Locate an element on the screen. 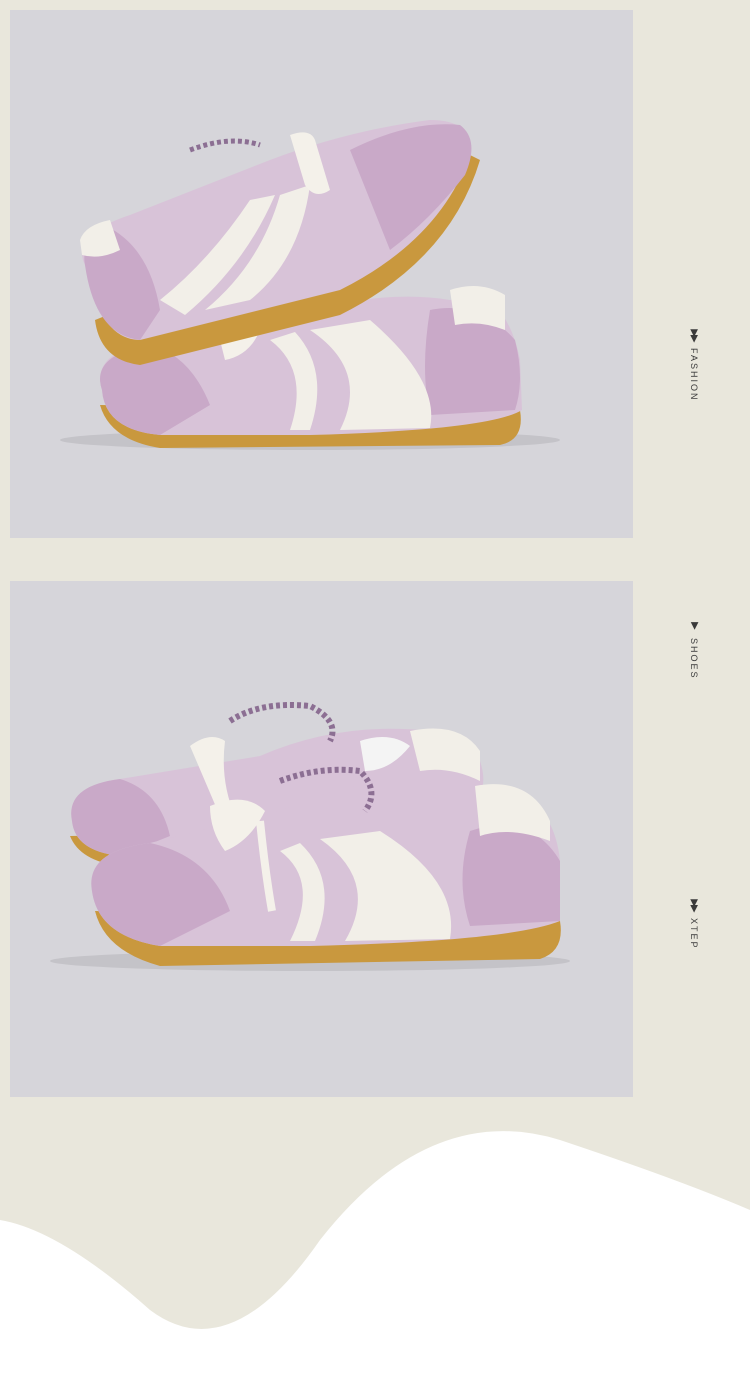 The width and height of the screenshot is (750, 1384). paired-sneakers-illustration is located at coordinates (310, 836).